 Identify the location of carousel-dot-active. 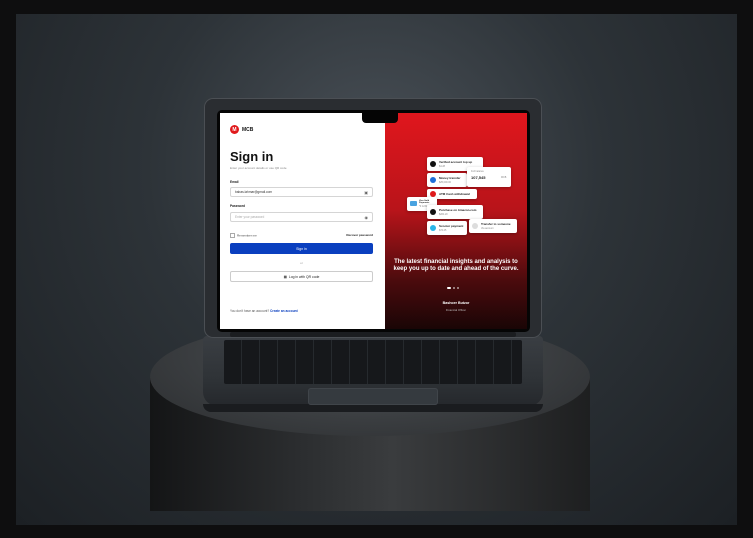
(449, 288).